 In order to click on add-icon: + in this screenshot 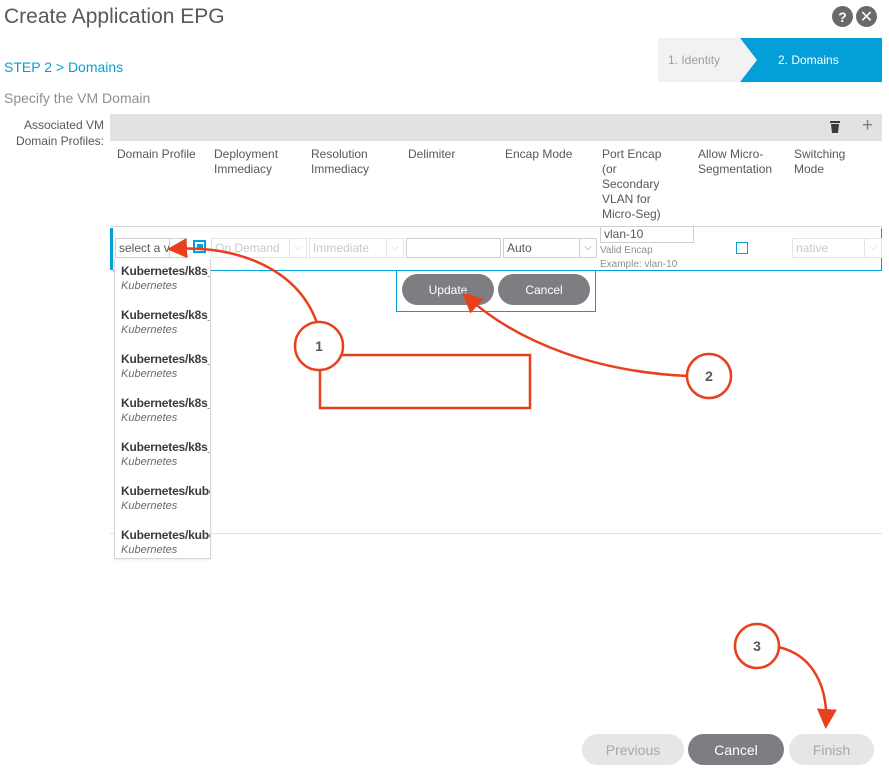, I will do `click(867, 126)`.